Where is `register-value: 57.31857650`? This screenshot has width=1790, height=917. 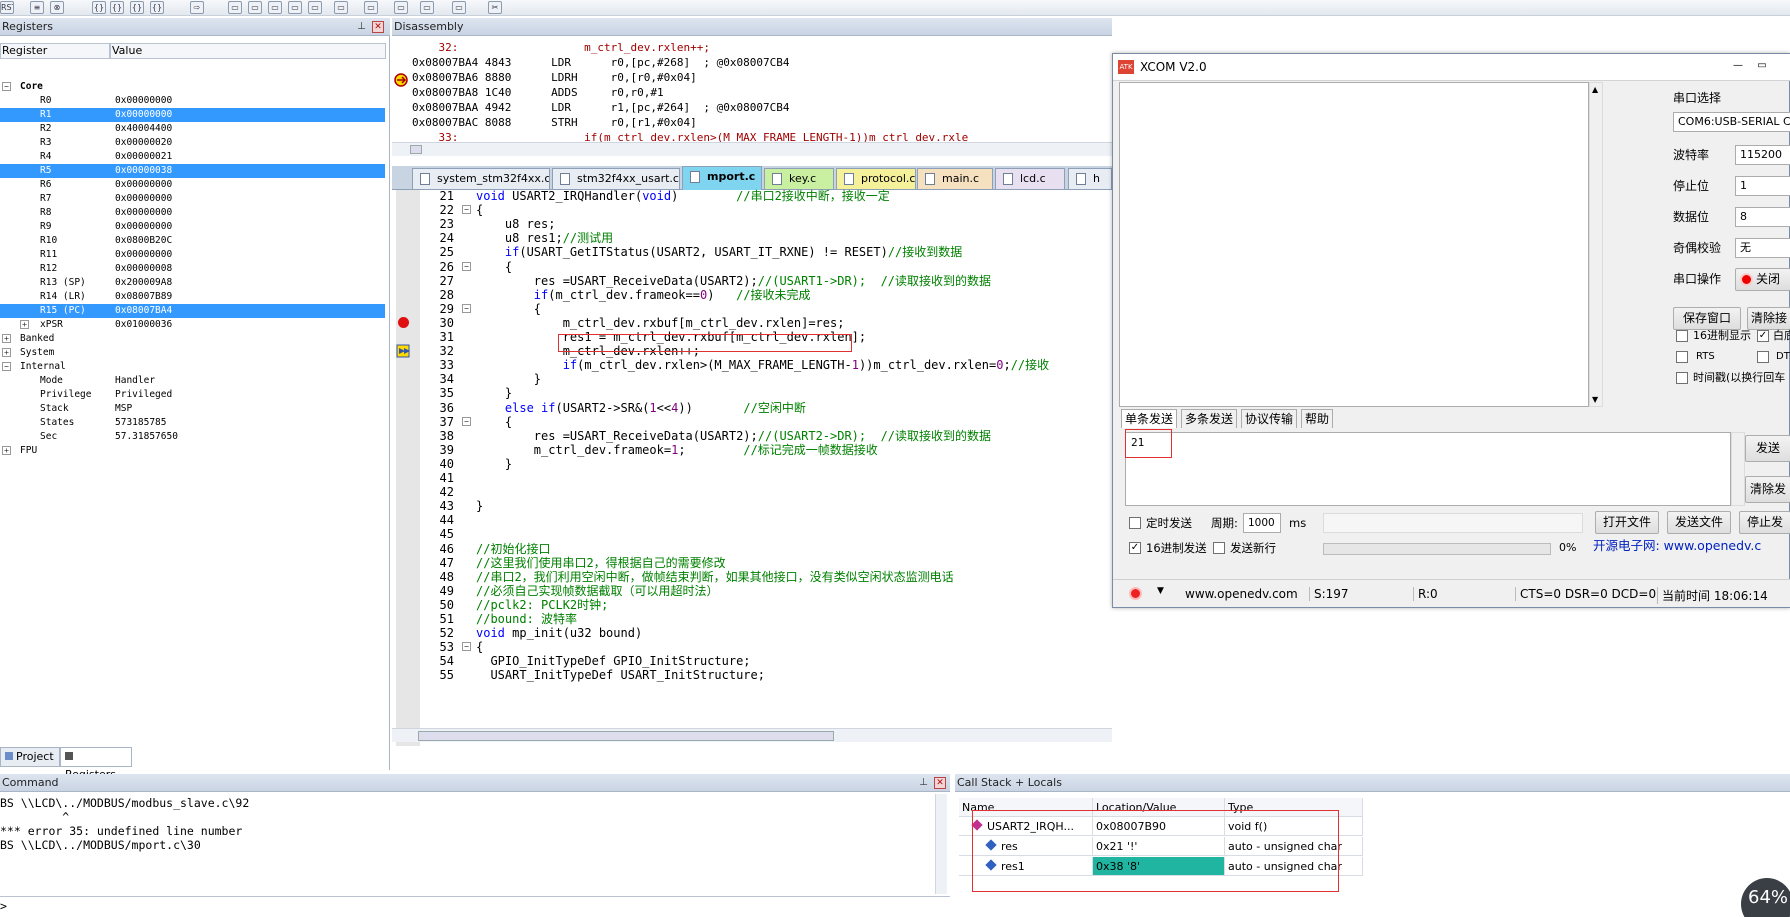 register-value: 57.31857650 is located at coordinates (146, 437).